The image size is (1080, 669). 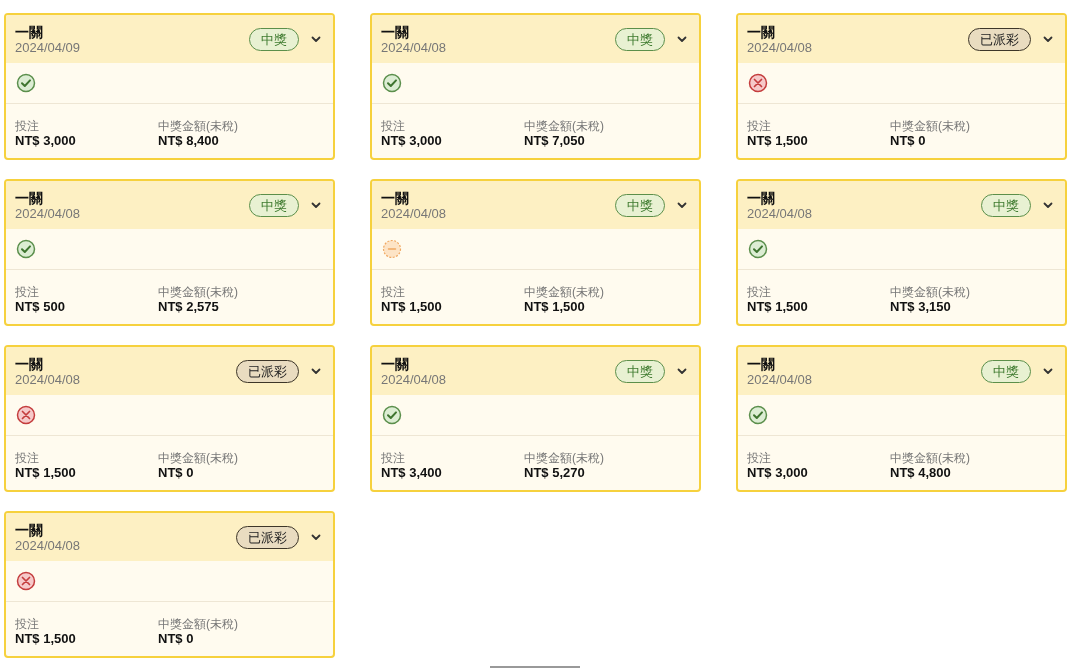 I want to click on payout-amount: NT$ 3,150, so click(x=921, y=306).